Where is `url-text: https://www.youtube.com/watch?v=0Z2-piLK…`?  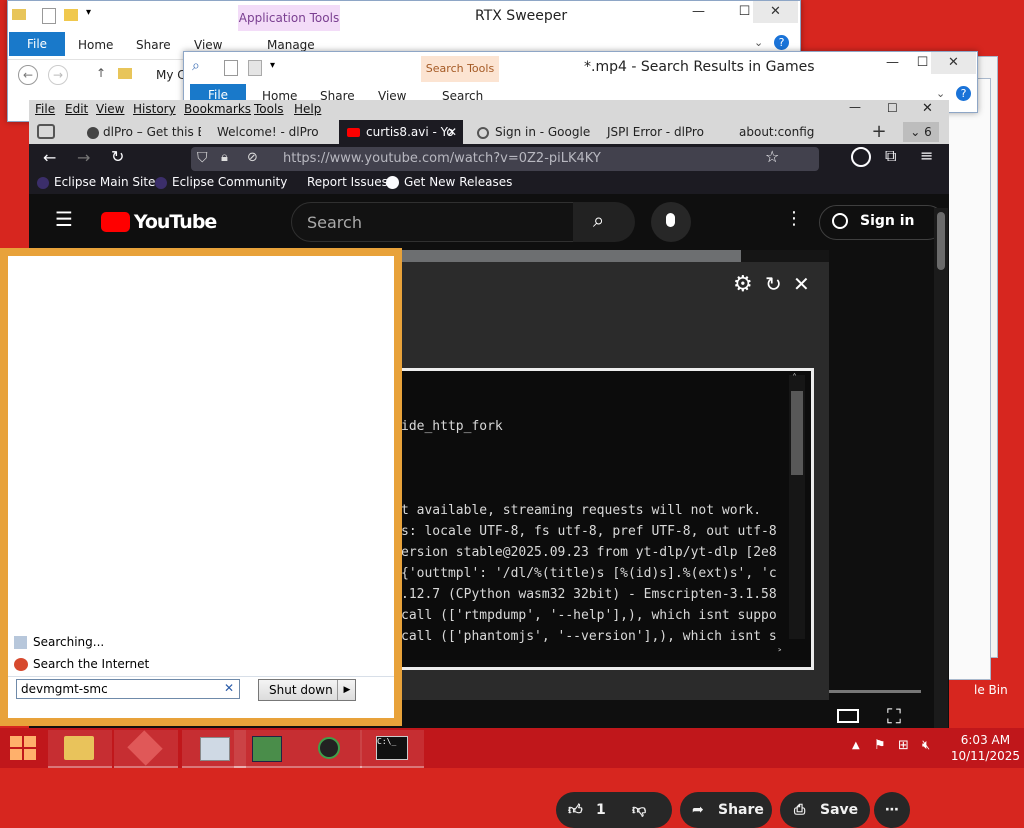
url-text: https://www.youtube.com/watch?v=0Z2-piLK… is located at coordinates (442, 158).